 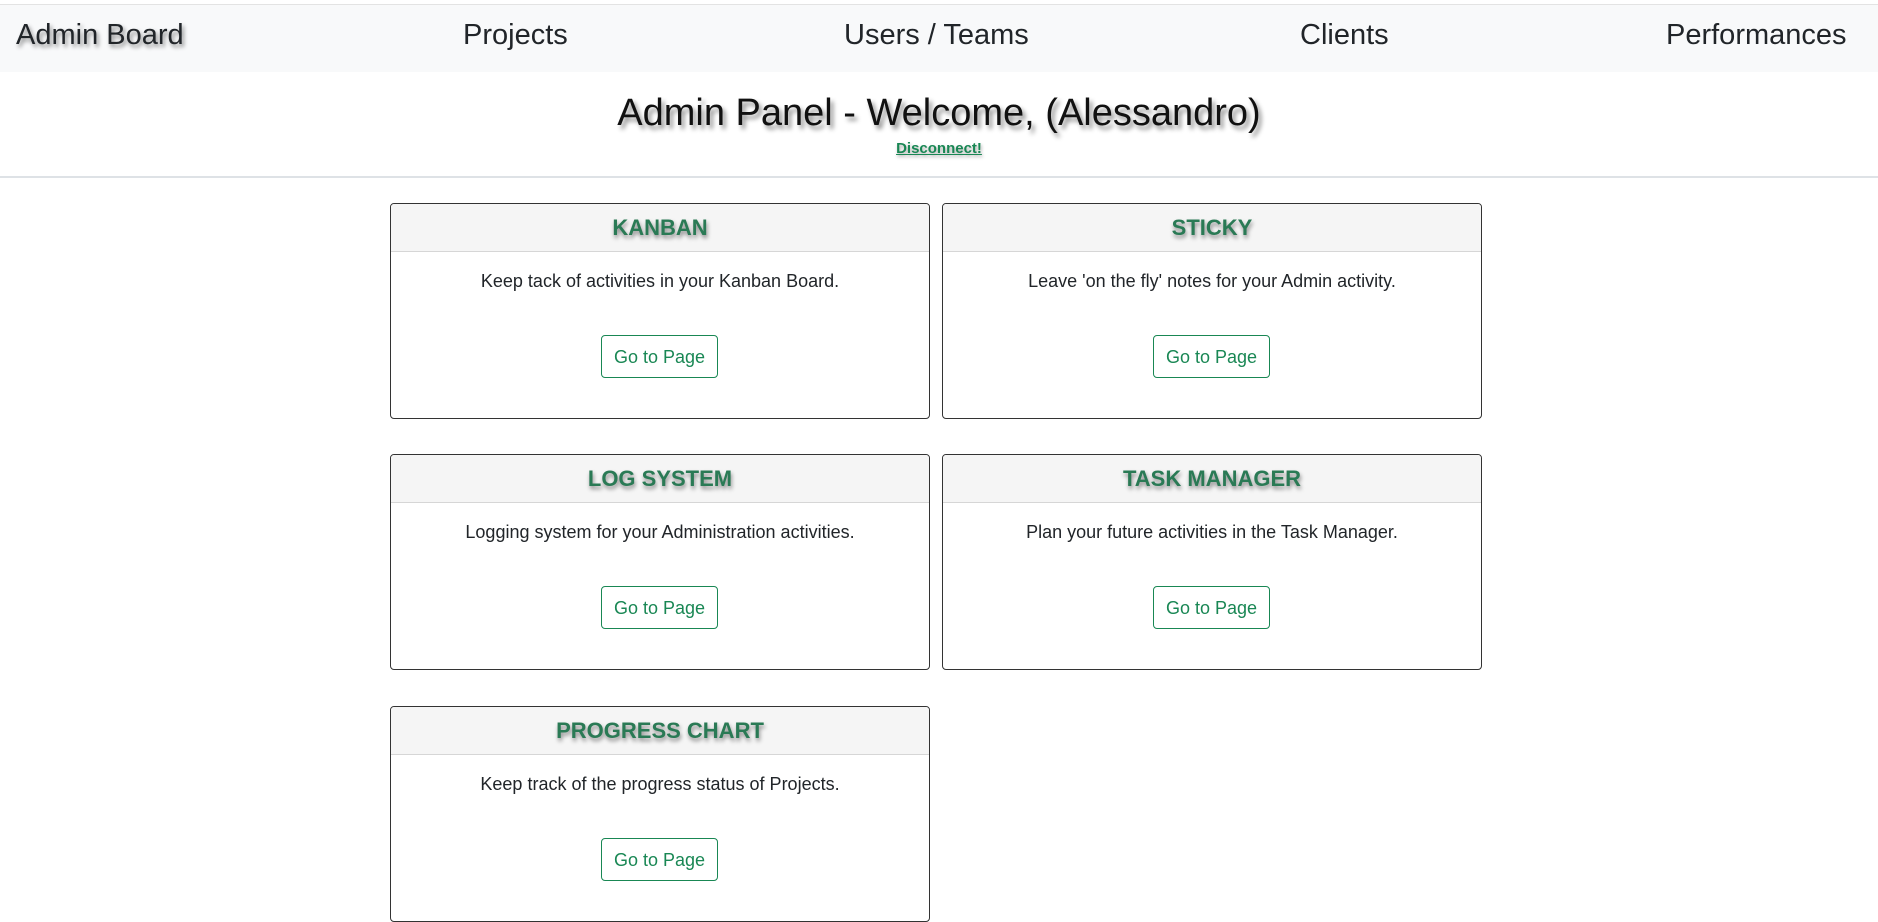 What do you see at coordinates (936, 35) in the screenshot?
I see `nav-item-users-teams: Users / Teams` at bounding box center [936, 35].